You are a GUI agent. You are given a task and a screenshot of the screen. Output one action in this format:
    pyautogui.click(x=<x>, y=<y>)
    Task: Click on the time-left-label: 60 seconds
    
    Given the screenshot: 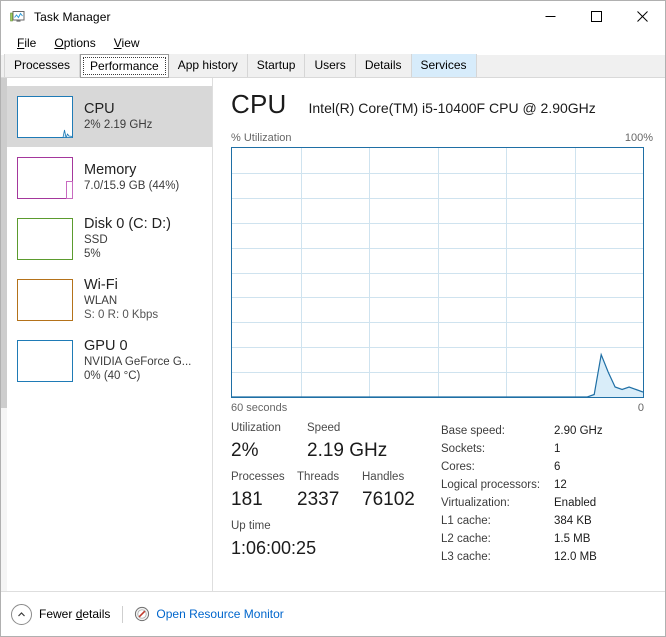 What is the action you would take?
    pyautogui.click(x=259, y=408)
    